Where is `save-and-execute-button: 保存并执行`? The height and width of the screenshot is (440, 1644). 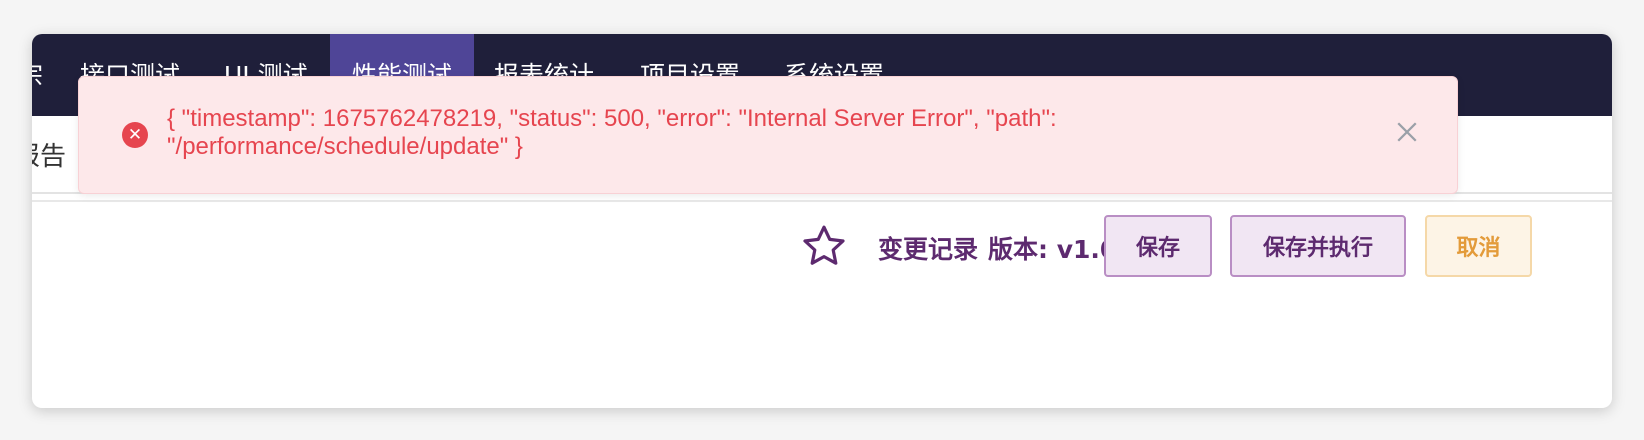
save-and-execute-button: 保存并执行 is located at coordinates (1318, 246).